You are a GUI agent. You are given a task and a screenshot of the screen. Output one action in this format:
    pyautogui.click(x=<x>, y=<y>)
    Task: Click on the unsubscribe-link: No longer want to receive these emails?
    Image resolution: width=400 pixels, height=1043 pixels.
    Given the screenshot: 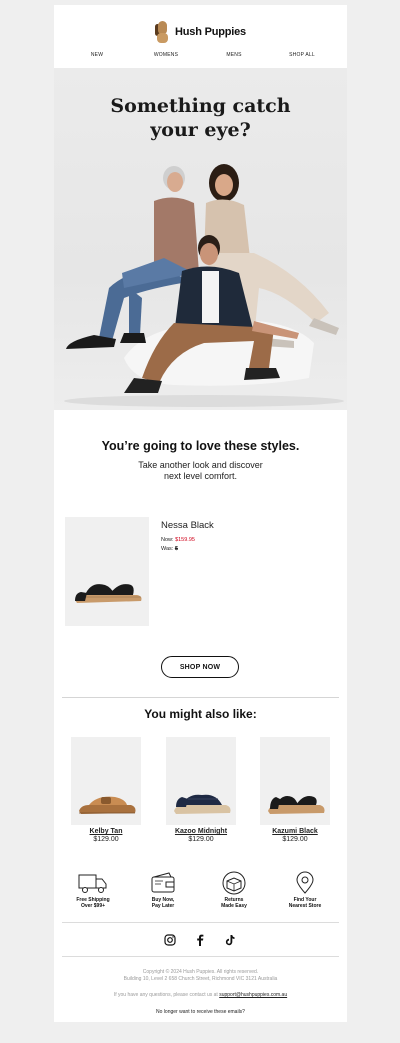 What is the action you would take?
    pyautogui.click(x=200, y=1012)
    